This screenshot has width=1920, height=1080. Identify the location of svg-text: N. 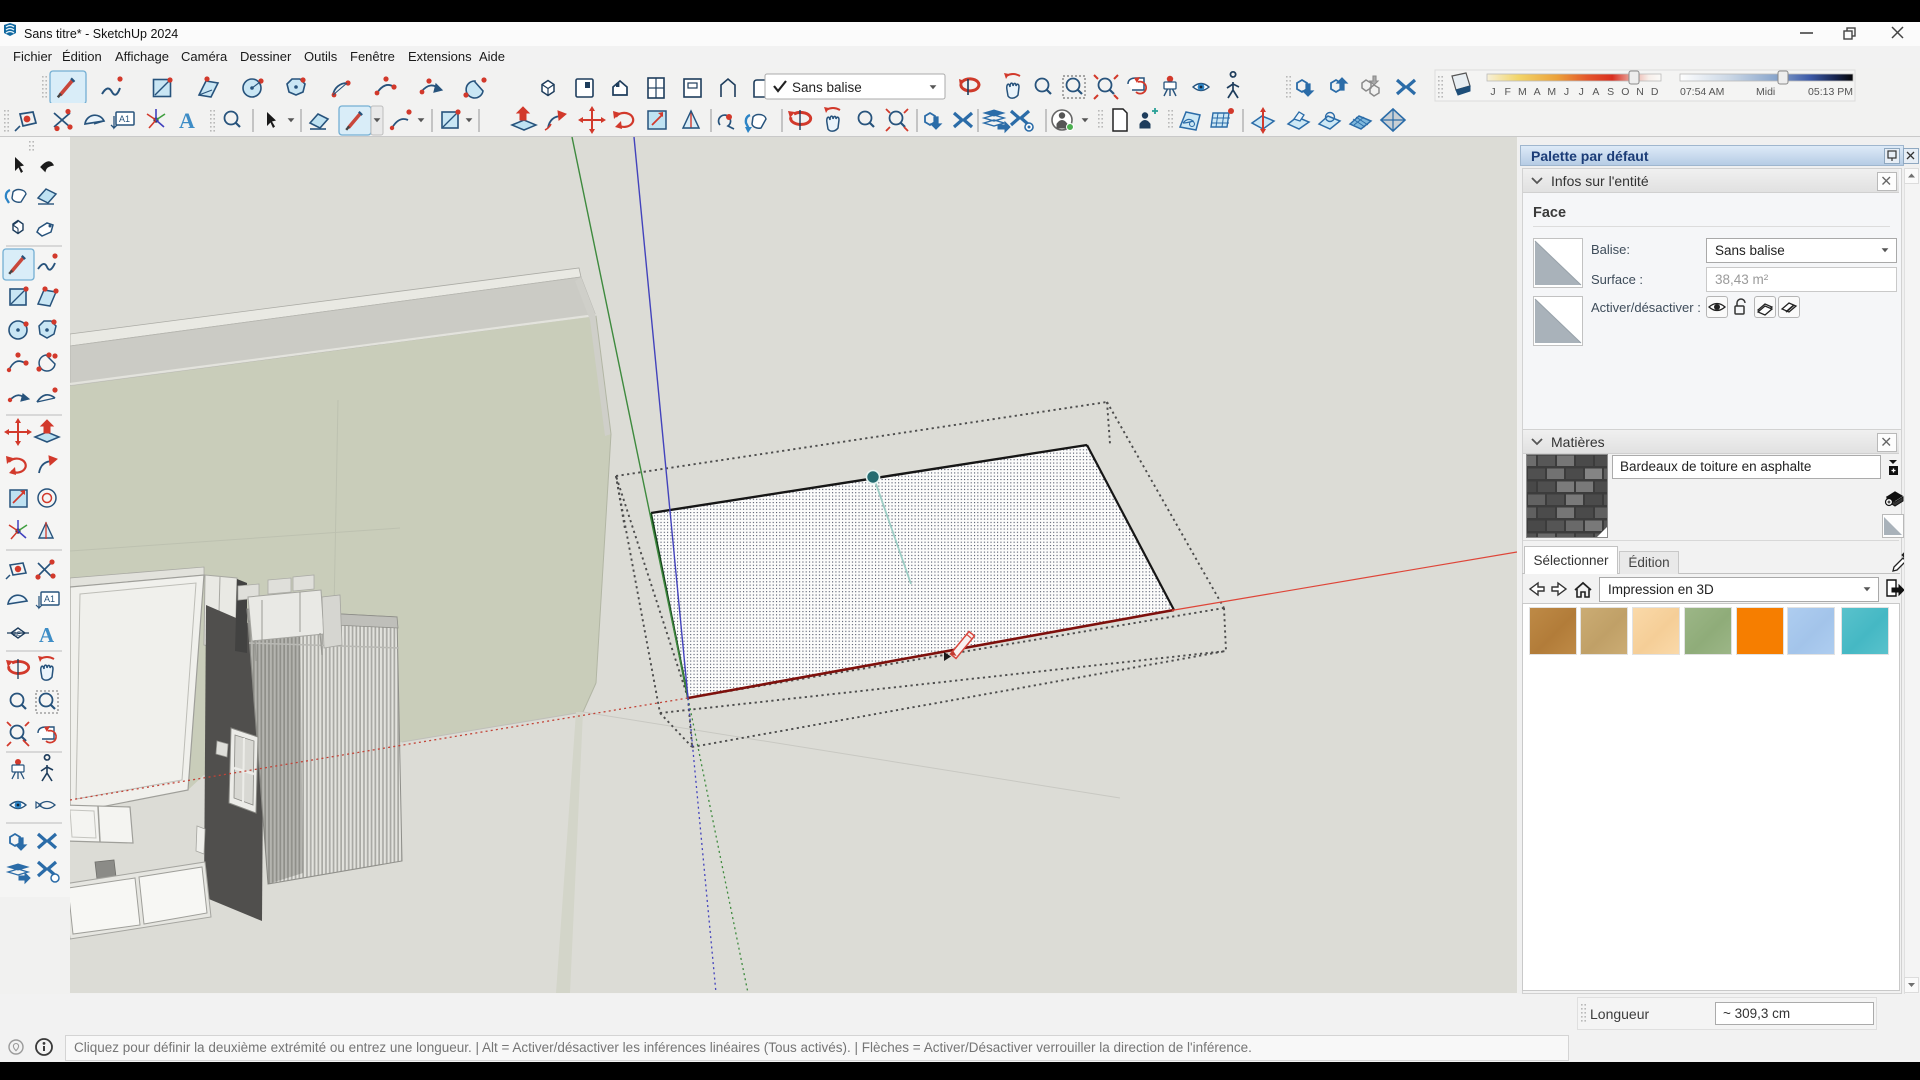
(1640, 92).